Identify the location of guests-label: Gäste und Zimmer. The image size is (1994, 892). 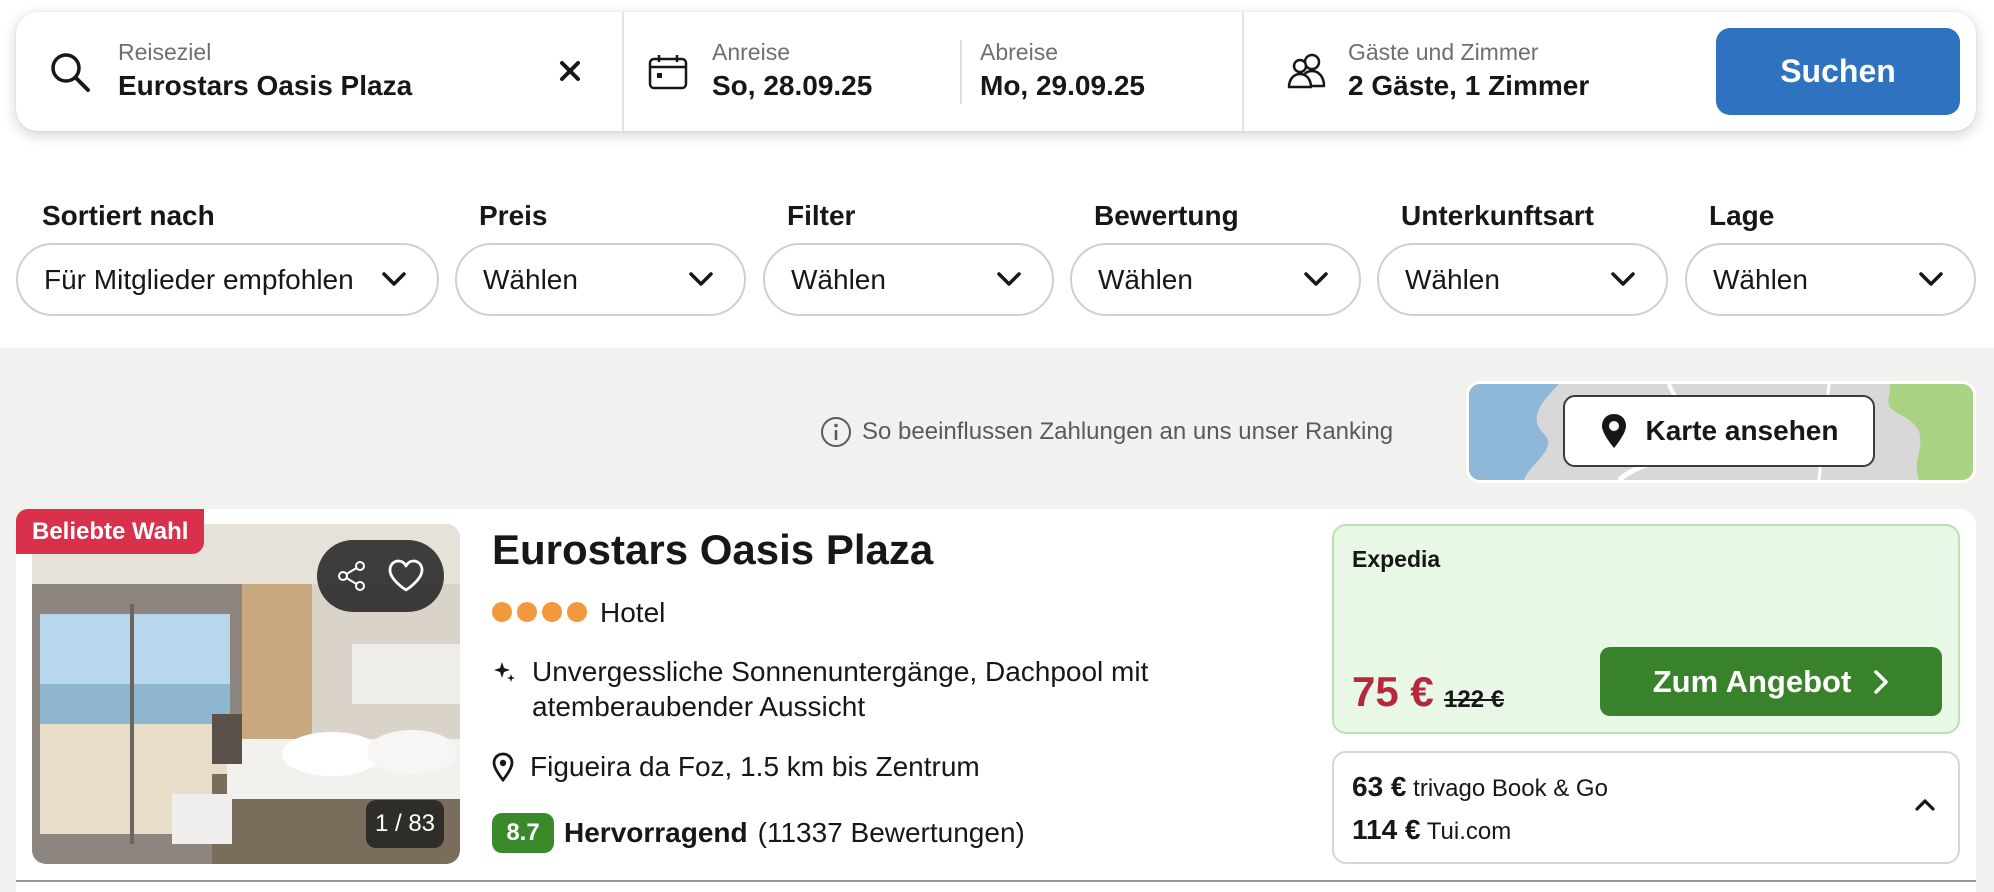
(1443, 52).